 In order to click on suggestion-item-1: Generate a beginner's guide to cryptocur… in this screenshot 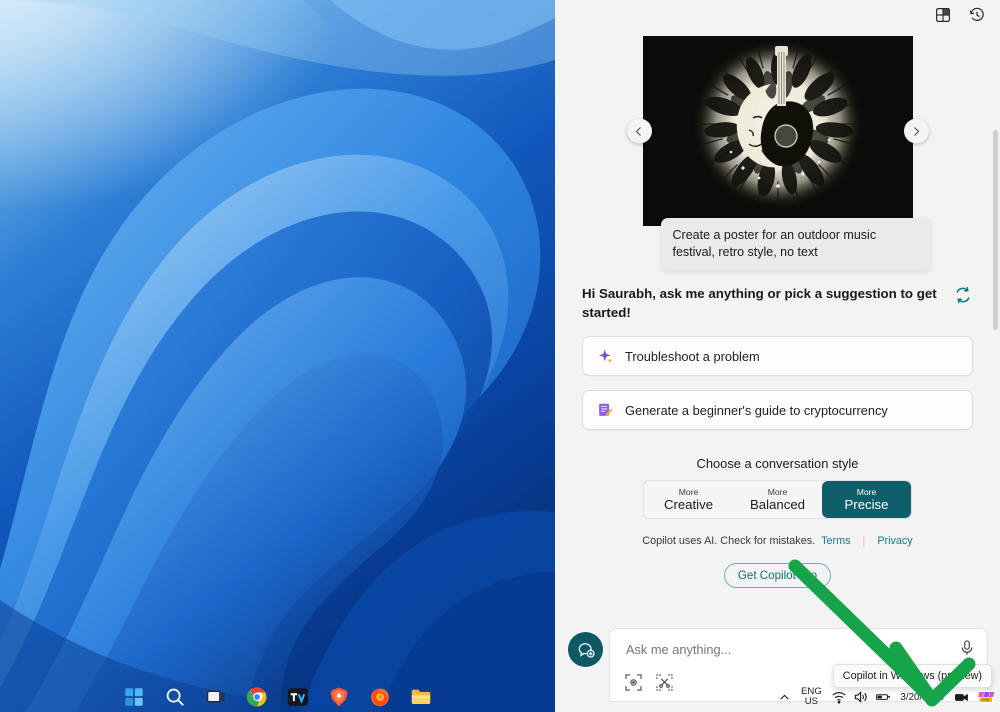, I will do `click(777, 410)`.